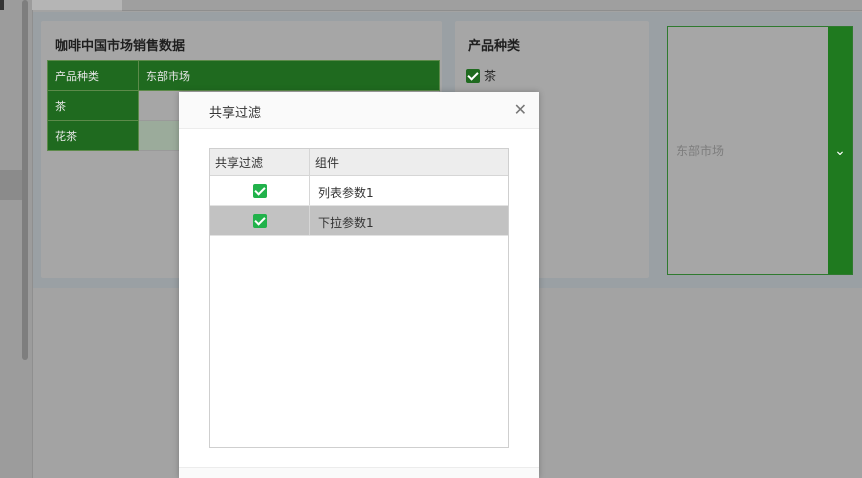  I want to click on table-header-cell: 东部市场, so click(289, 75).